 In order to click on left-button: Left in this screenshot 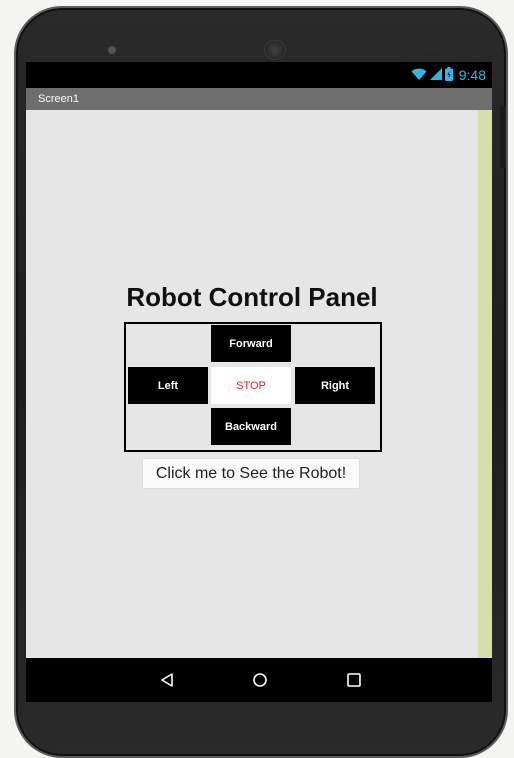, I will do `click(168, 385)`.